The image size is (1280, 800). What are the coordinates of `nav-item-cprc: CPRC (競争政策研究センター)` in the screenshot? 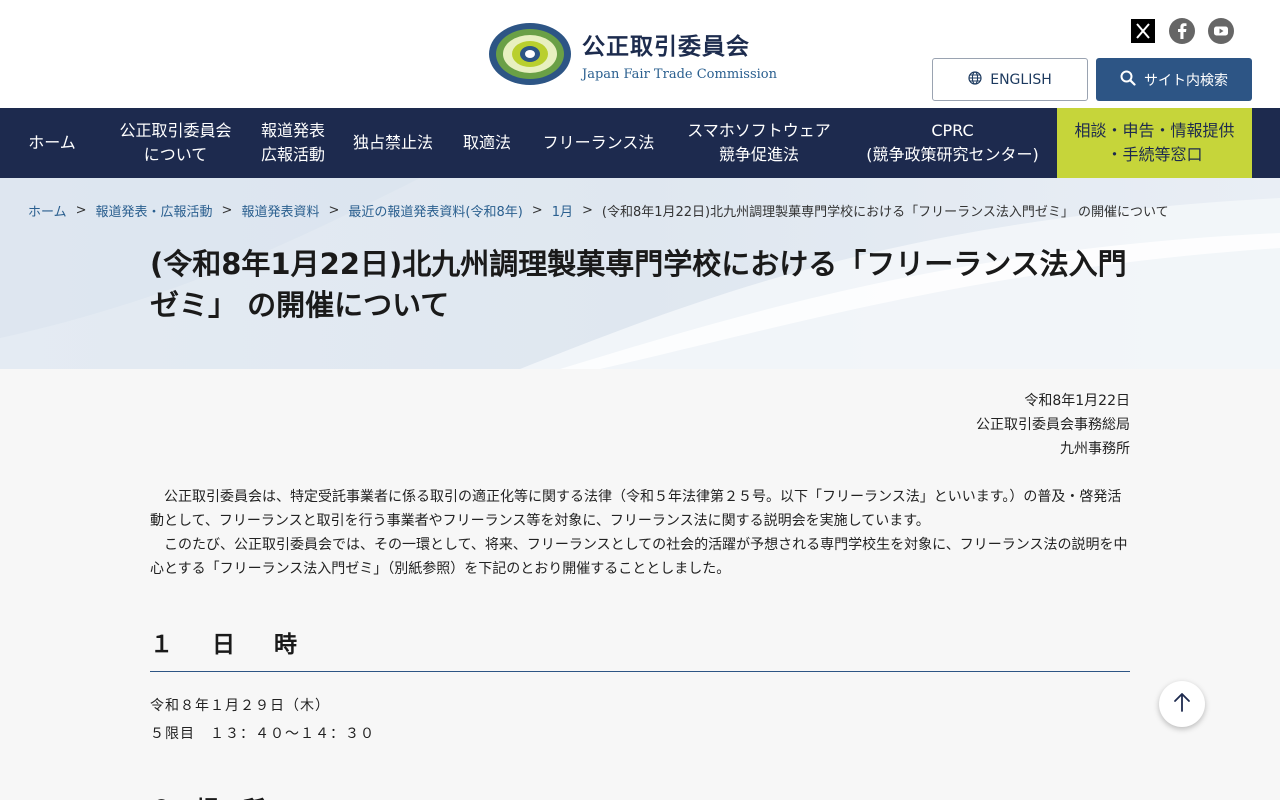 It's located at (952, 143).